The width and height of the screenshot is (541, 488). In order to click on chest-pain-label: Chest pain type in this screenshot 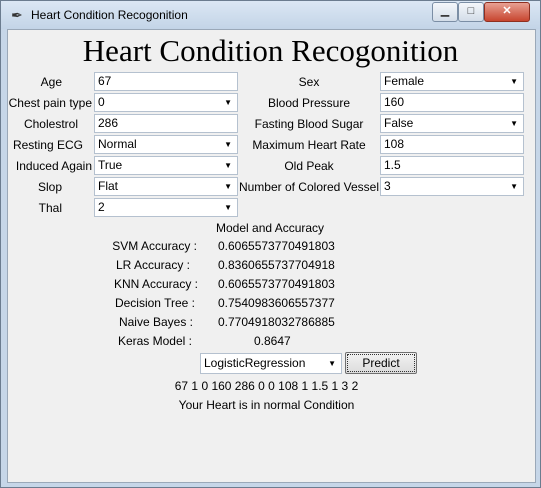, I will do `click(50, 103)`.